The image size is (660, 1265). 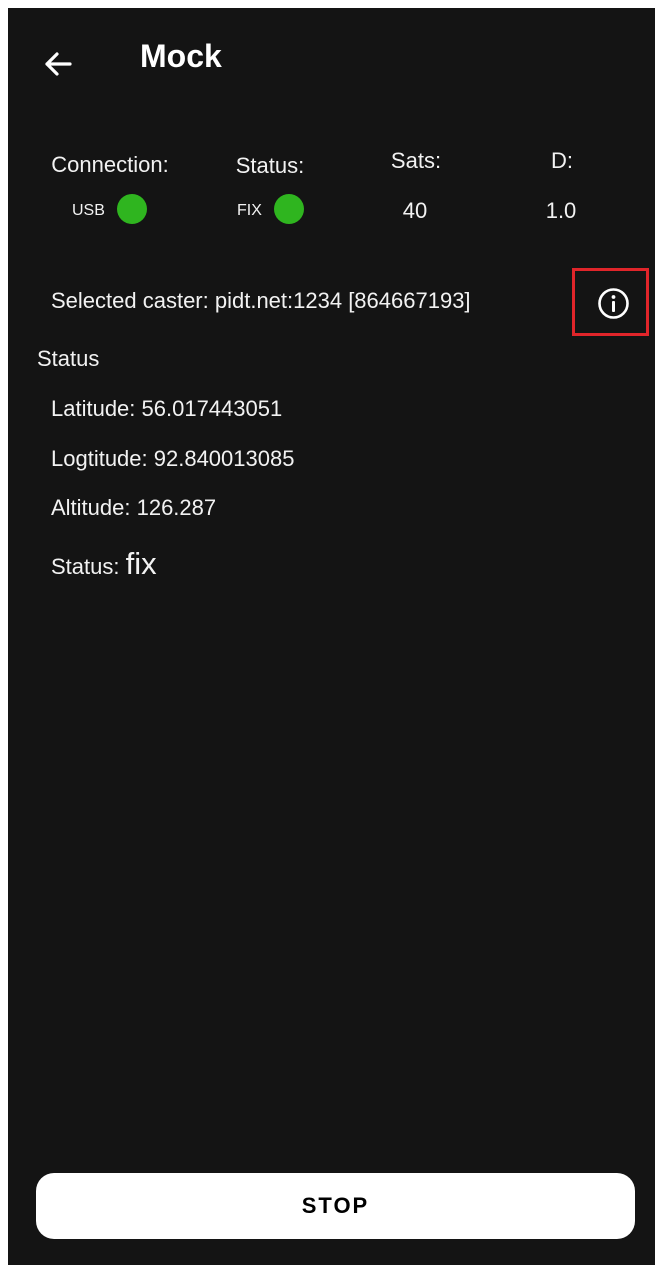 What do you see at coordinates (181, 56) in the screenshot?
I see `page-title: Mock` at bounding box center [181, 56].